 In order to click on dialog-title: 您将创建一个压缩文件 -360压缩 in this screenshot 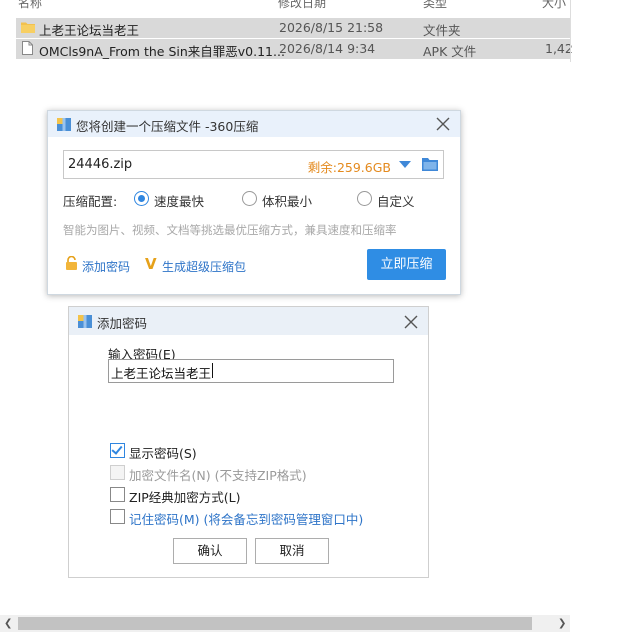, I will do `click(167, 126)`.